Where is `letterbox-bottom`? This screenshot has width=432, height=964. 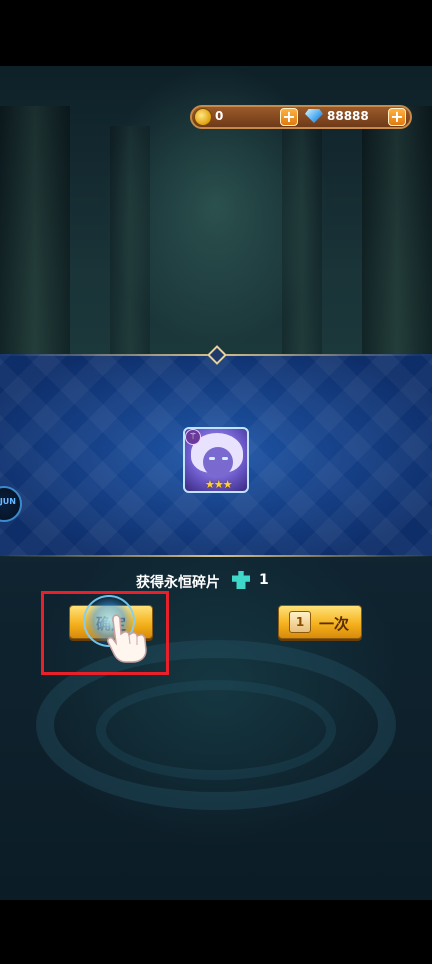
letterbox-bottom is located at coordinates (216, 932).